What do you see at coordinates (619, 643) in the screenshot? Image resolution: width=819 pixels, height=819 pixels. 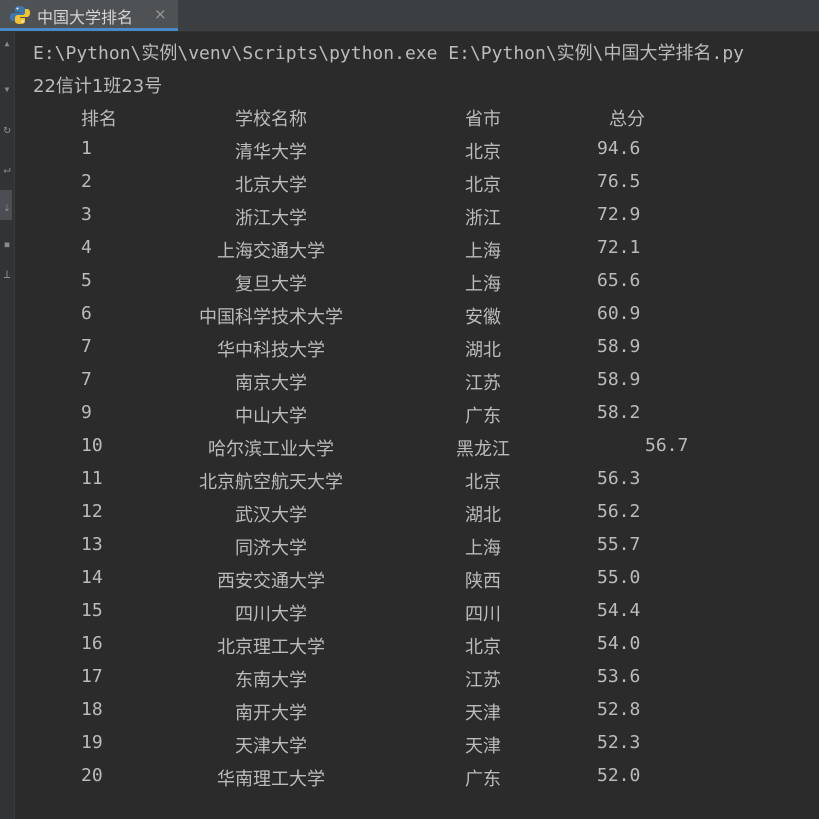 I see `row-score: 54.0` at bounding box center [619, 643].